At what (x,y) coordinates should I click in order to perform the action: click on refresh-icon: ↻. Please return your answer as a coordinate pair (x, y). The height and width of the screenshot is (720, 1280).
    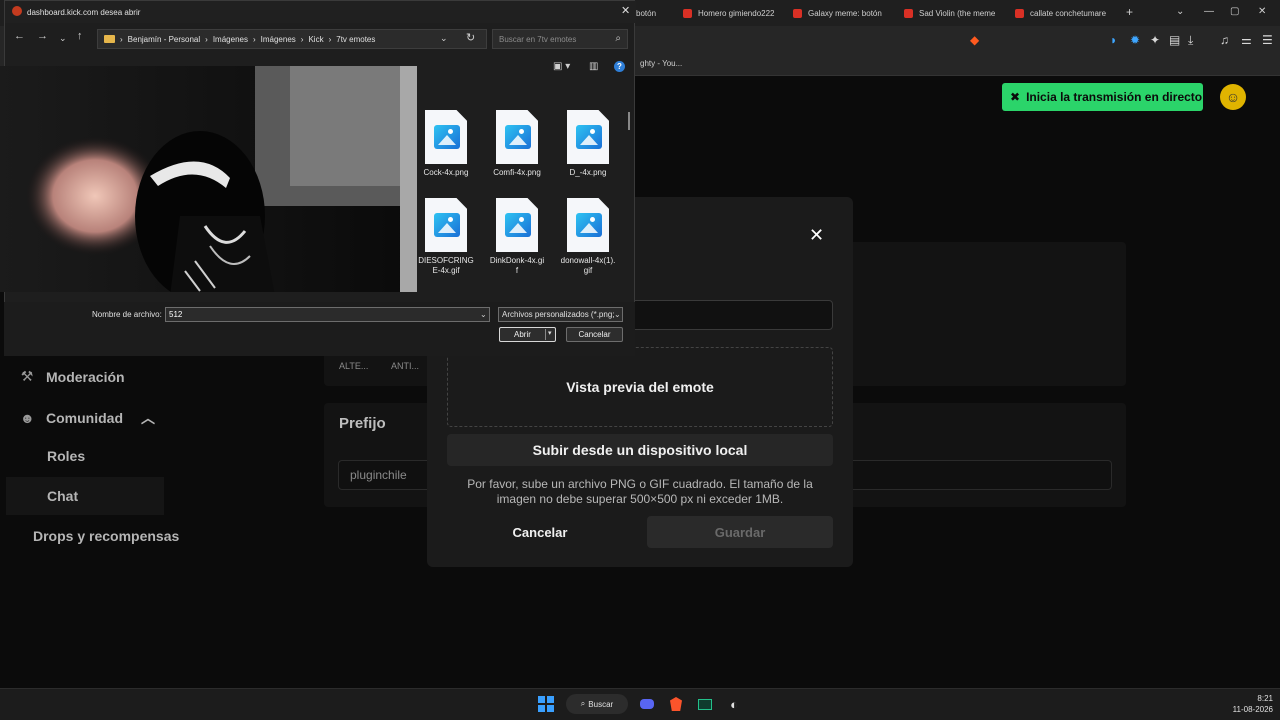
    Looking at the image, I should click on (470, 37).